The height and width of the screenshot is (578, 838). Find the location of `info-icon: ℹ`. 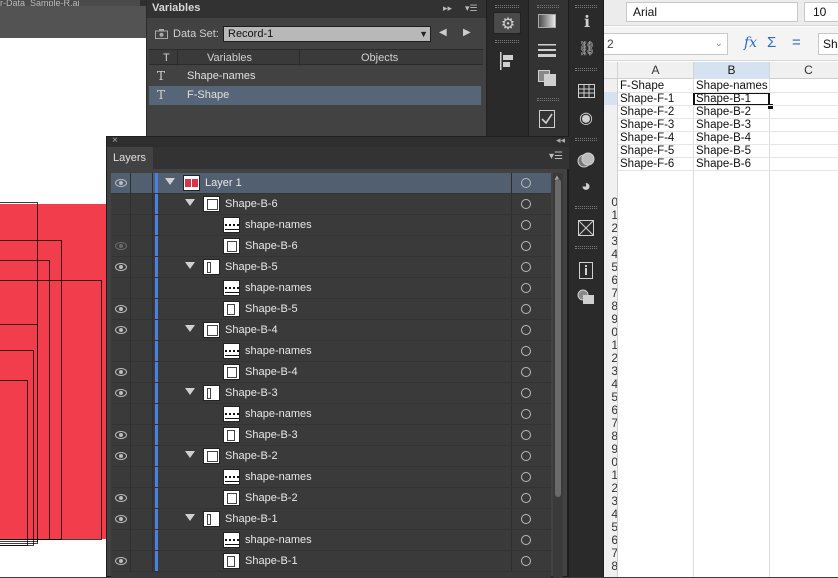

info-icon: ℹ is located at coordinates (587, 22).